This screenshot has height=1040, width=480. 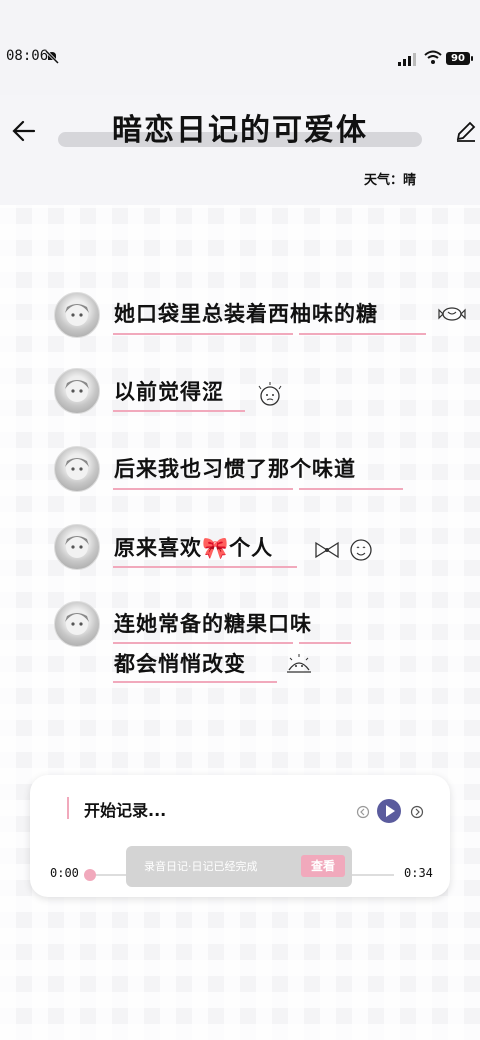 What do you see at coordinates (323, 866) in the screenshot?
I see `view-button: 查看` at bounding box center [323, 866].